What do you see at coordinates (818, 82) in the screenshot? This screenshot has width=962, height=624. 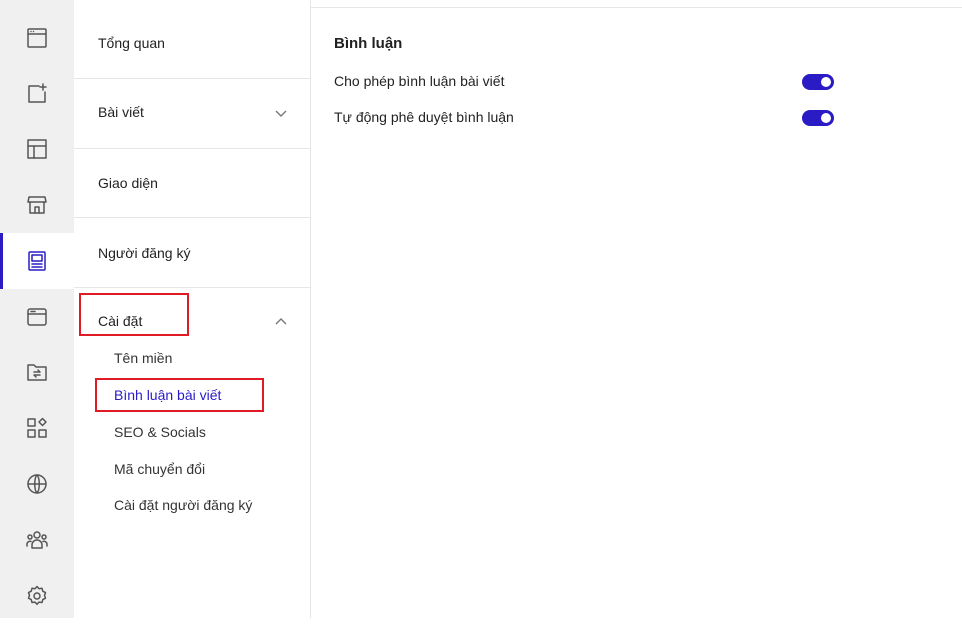 I see `allow-comments-toggle` at bounding box center [818, 82].